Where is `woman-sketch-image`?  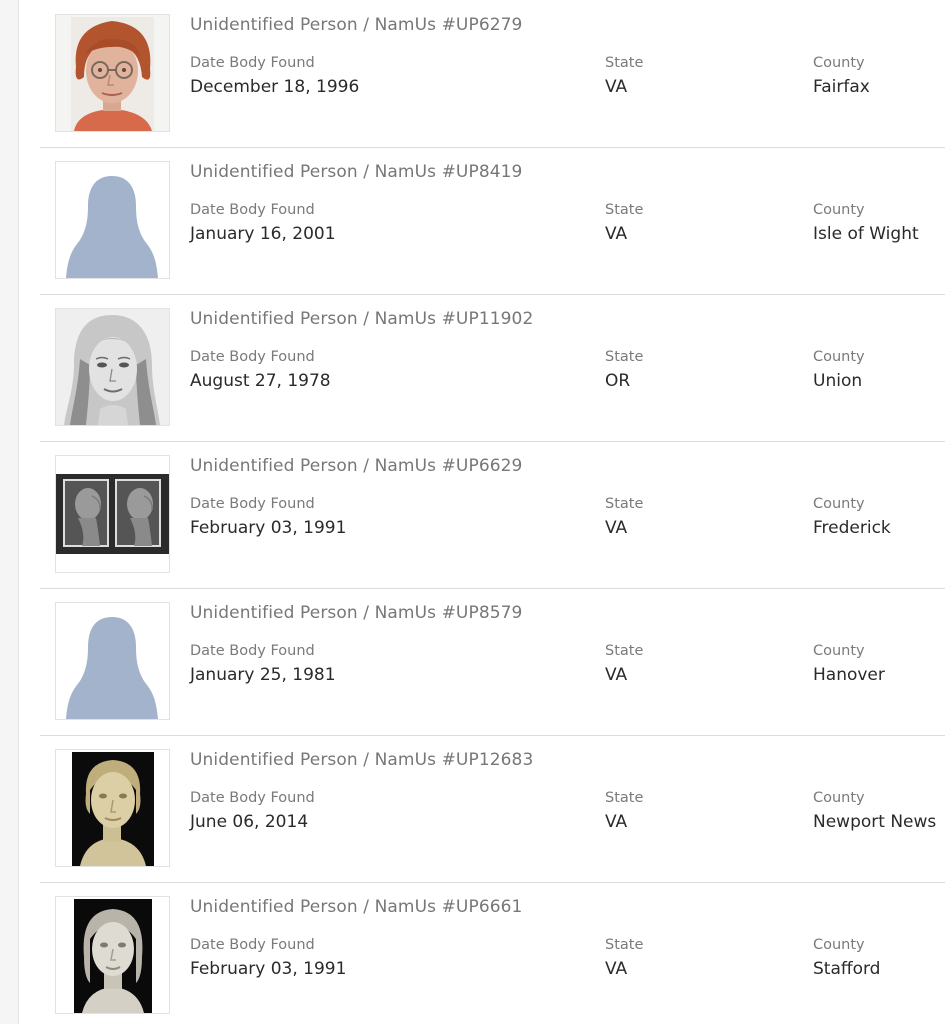 woman-sketch-image is located at coordinates (112, 367).